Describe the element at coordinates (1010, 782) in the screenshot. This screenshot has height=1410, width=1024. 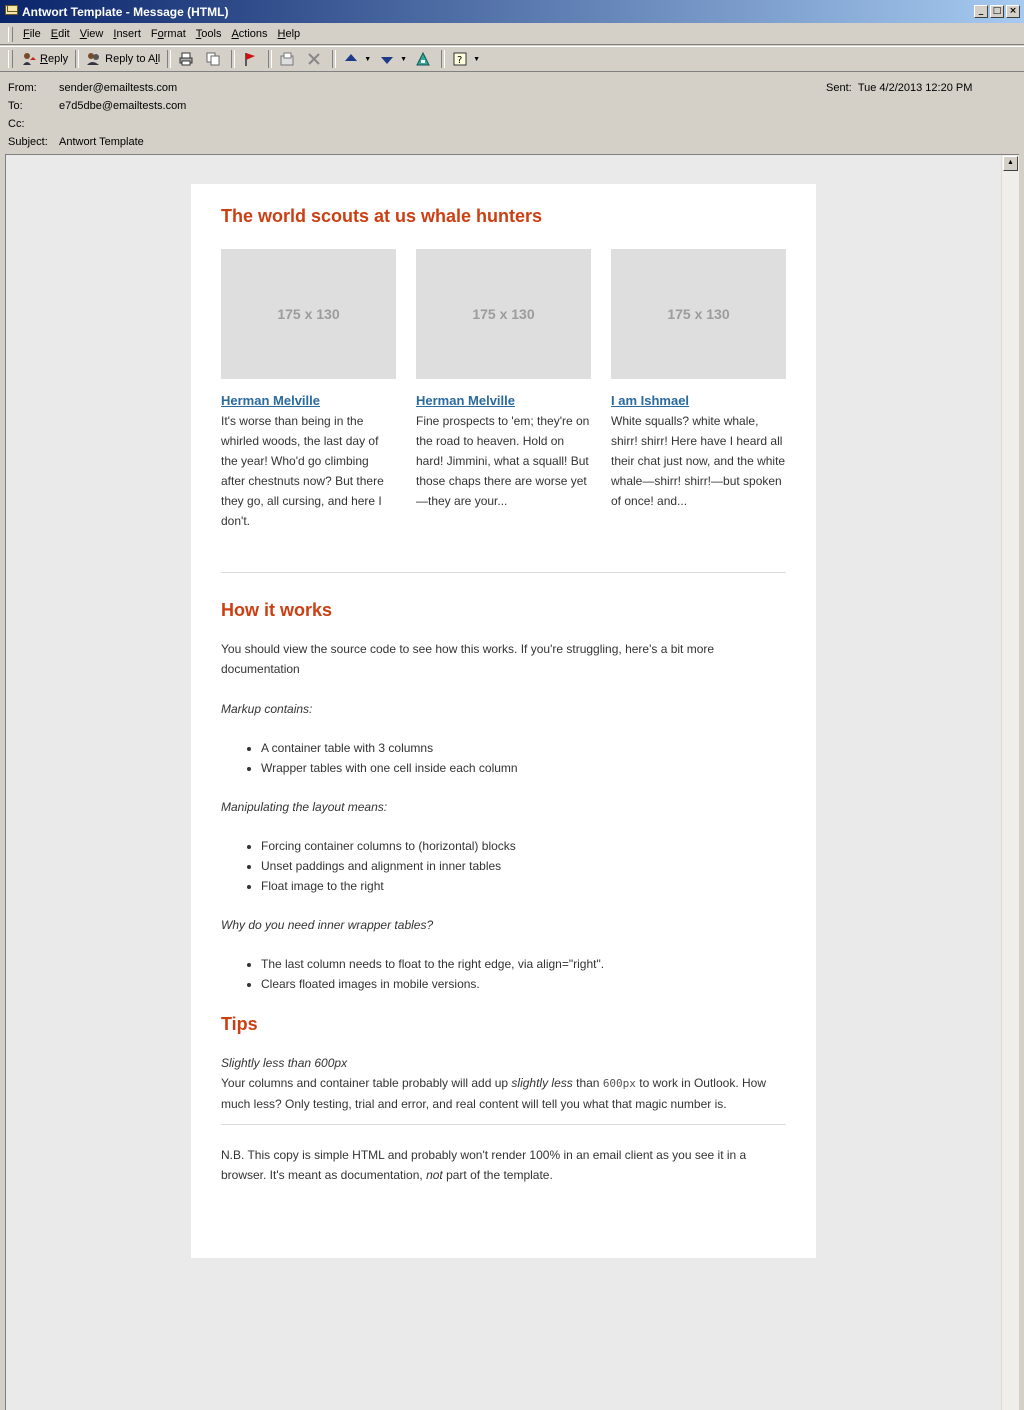
I see `vertical-scrollbar: ▲` at that location.